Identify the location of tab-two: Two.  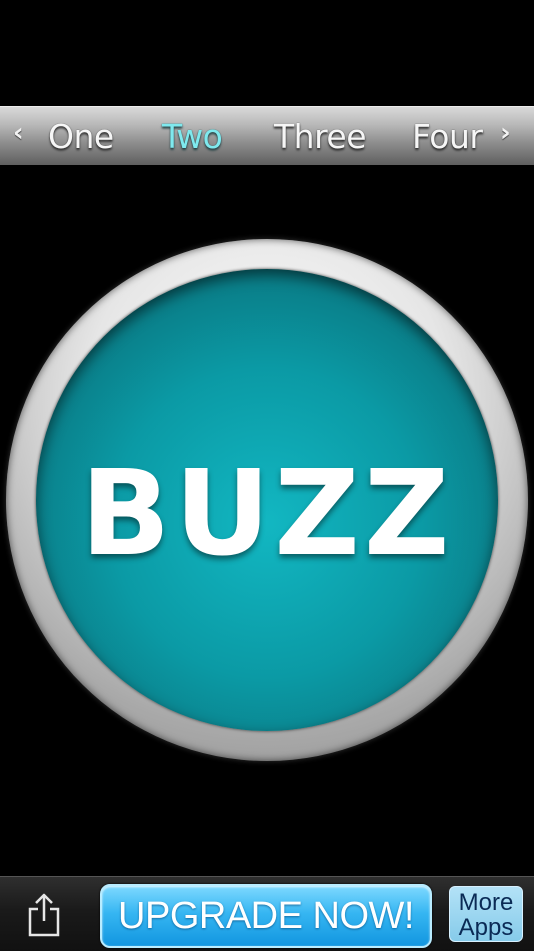
(192, 136).